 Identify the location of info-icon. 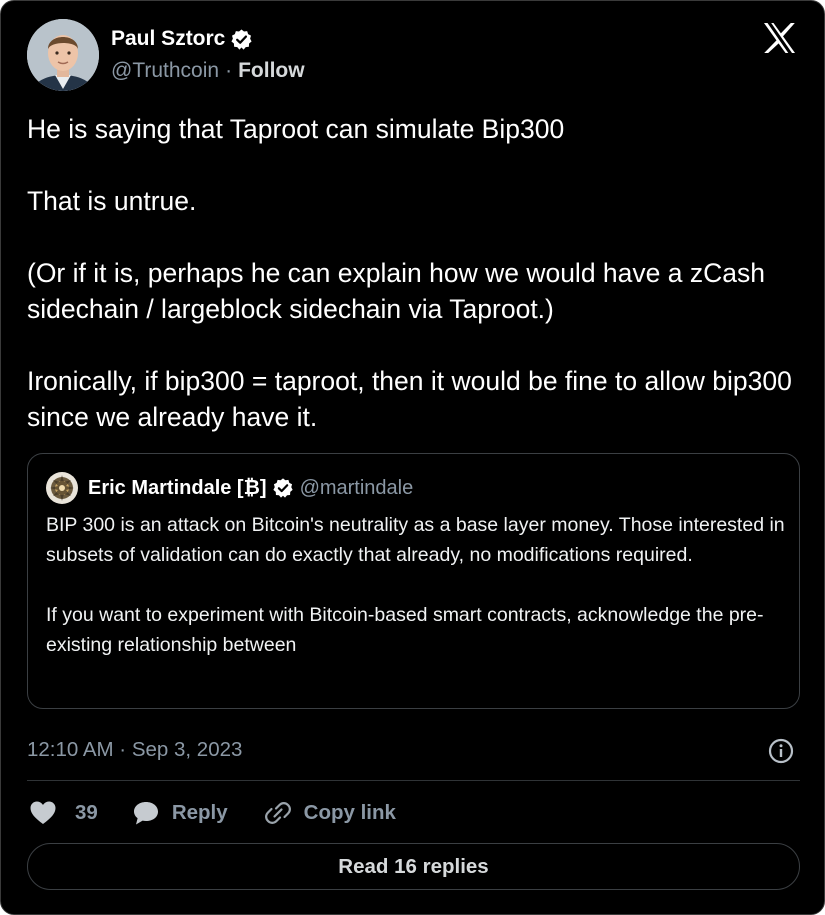
(781, 751).